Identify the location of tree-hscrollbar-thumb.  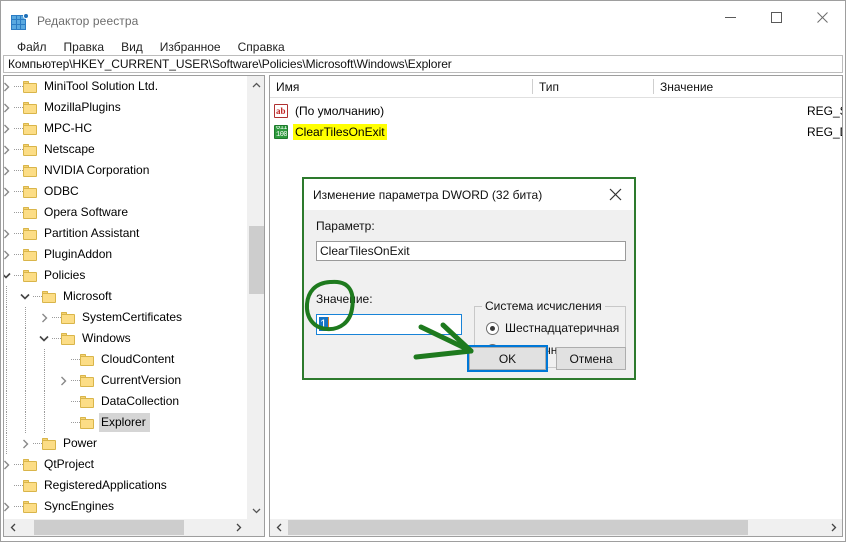
(109, 527).